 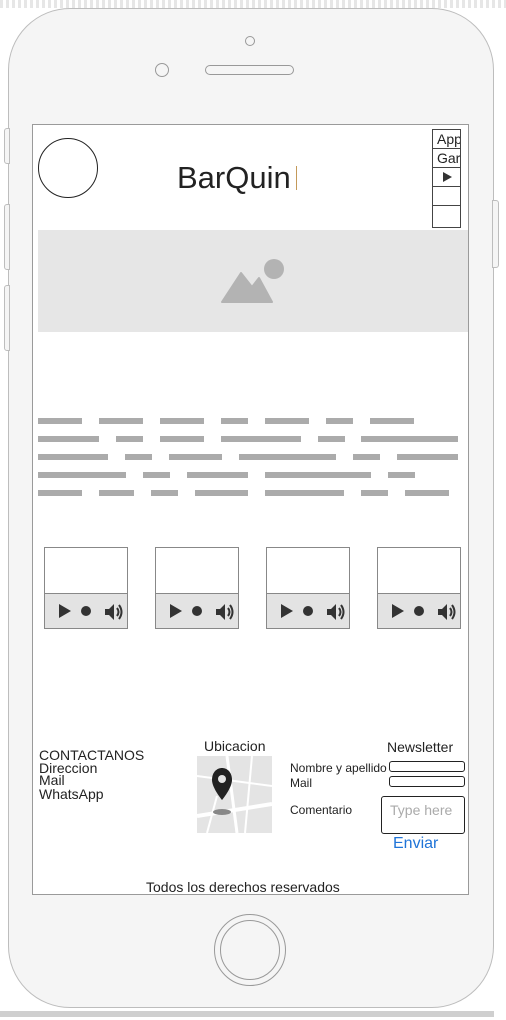 What do you see at coordinates (446, 139) in the screenshot?
I see `menu-item-app: App` at bounding box center [446, 139].